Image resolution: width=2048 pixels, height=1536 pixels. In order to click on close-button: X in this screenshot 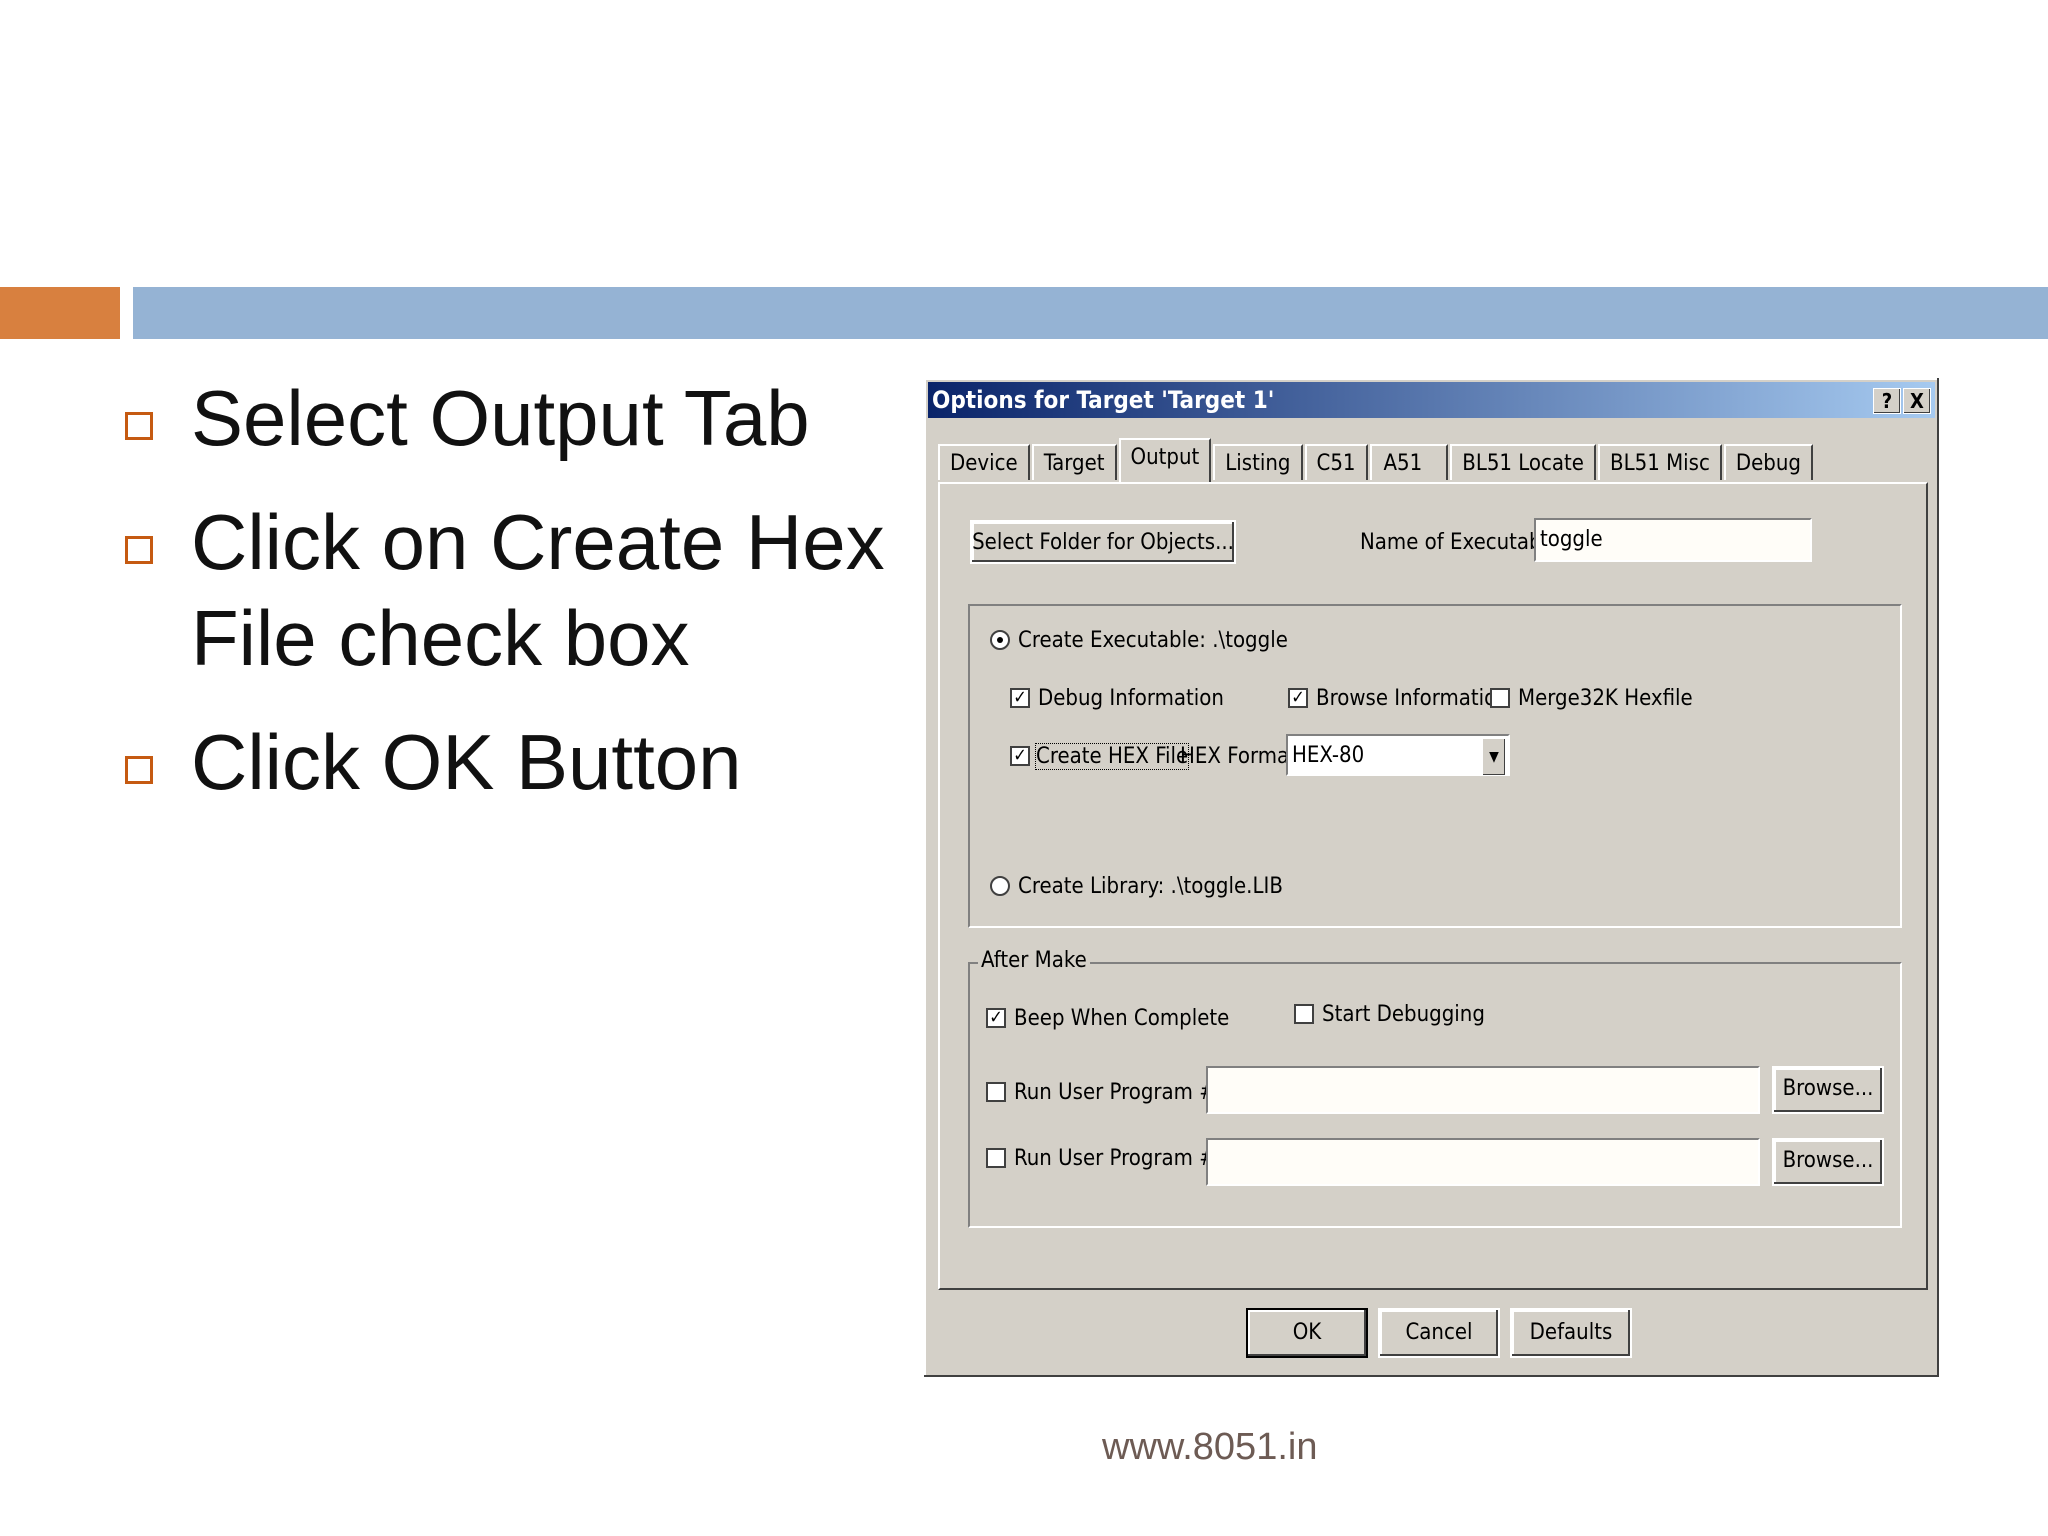, I will do `click(1917, 401)`.